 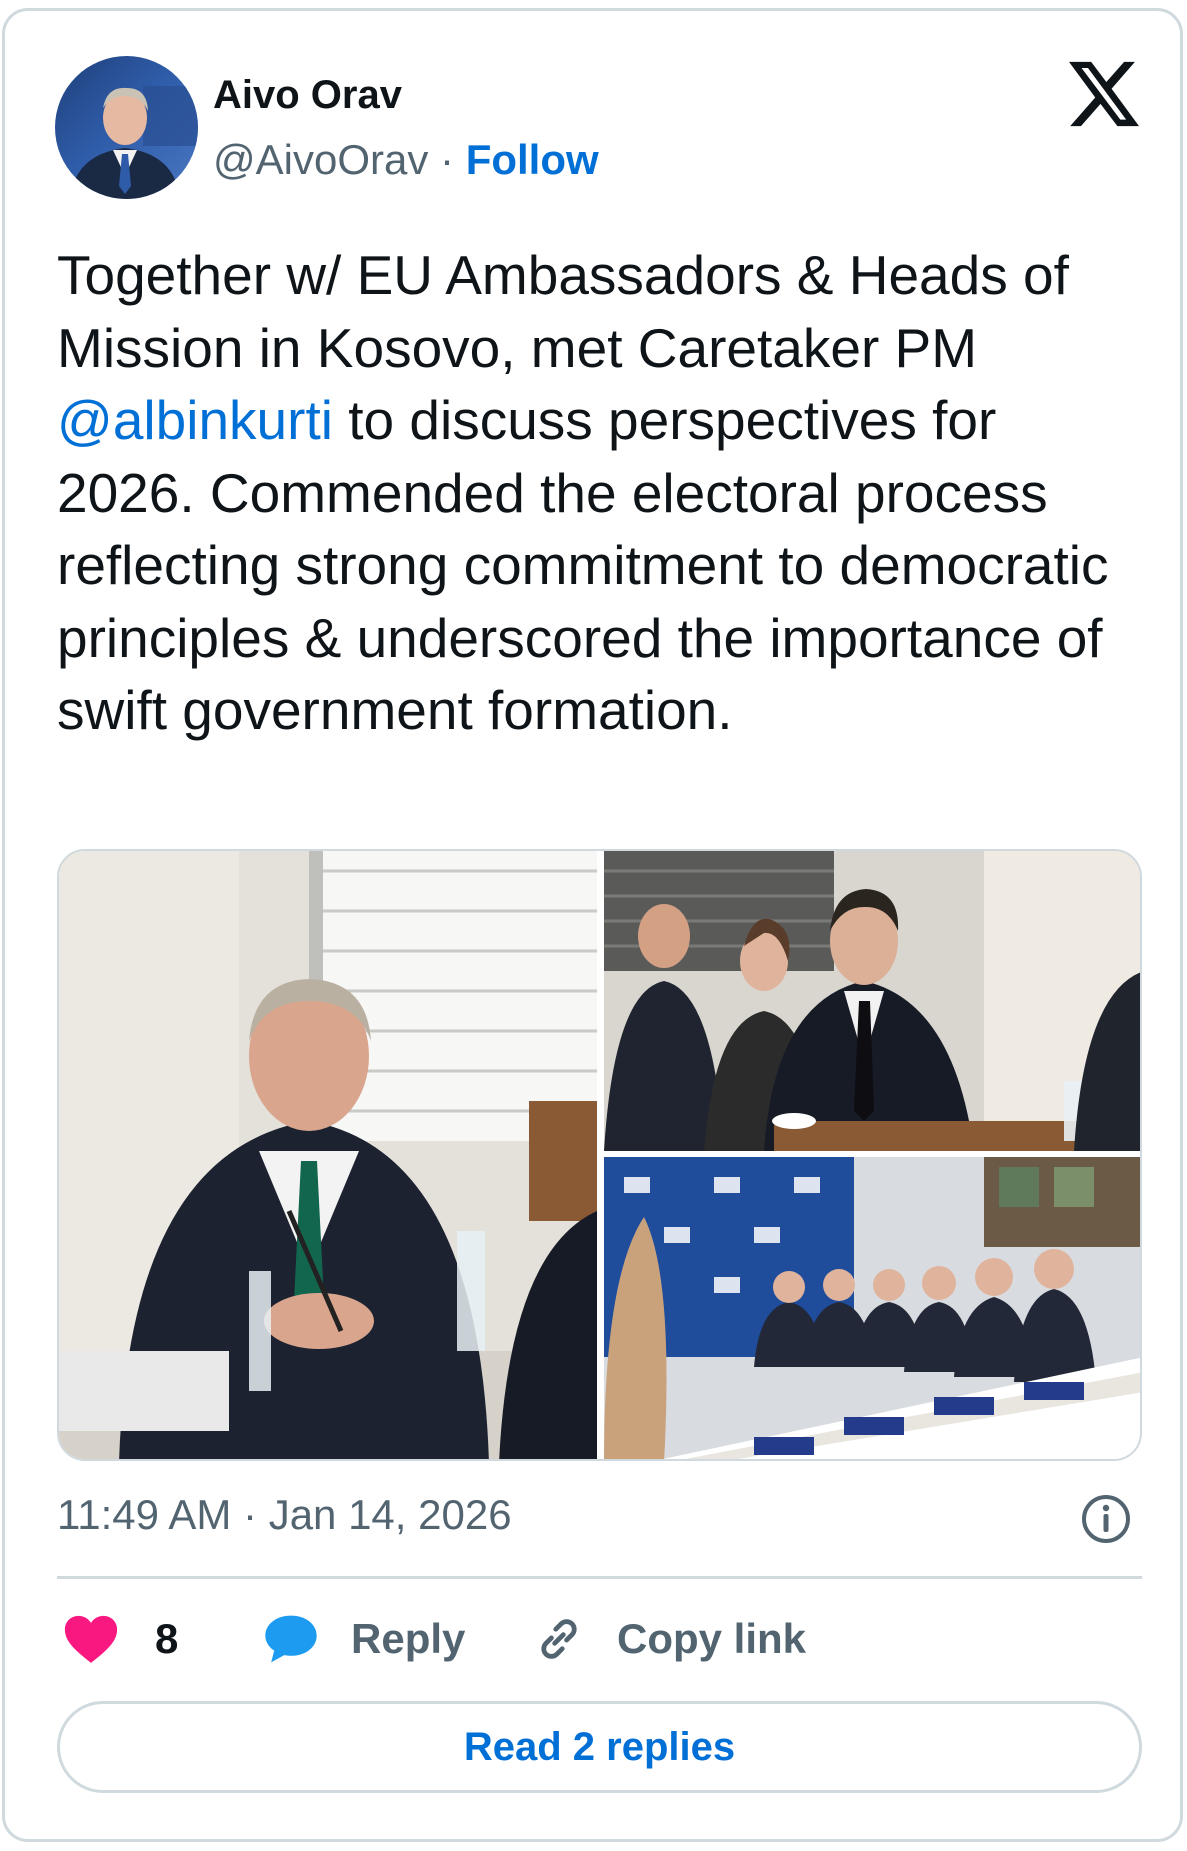 What do you see at coordinates (307, 95) in the screenshot?
I see `author-name: Aivo Orav` at bounding box center [307, 95].